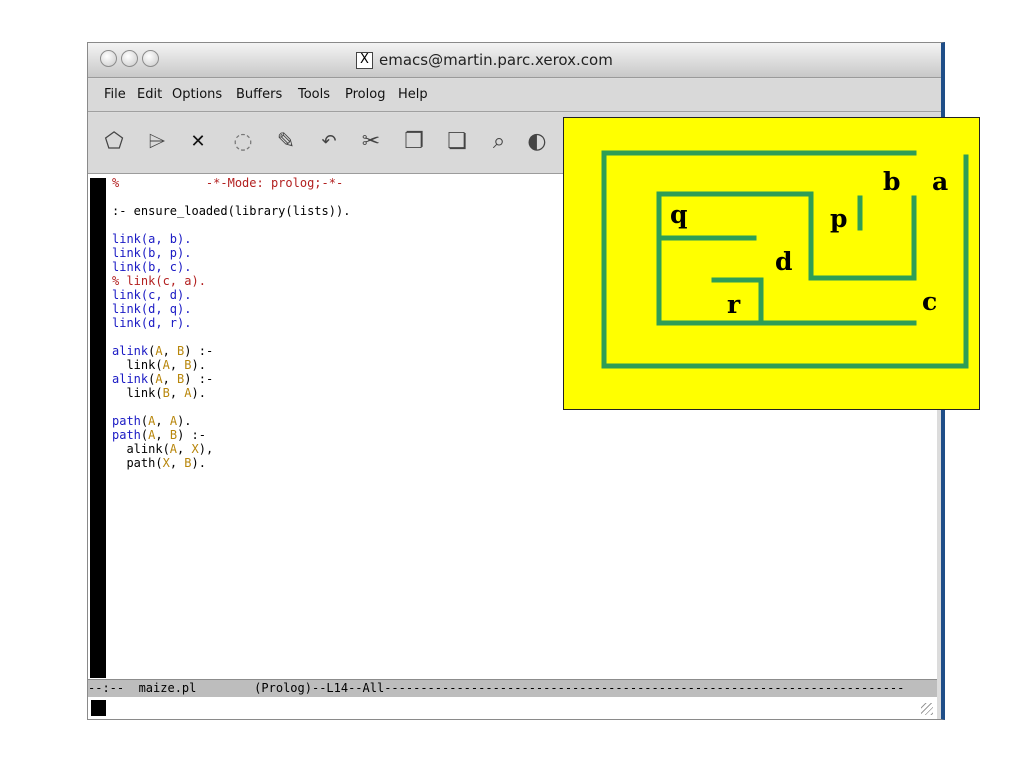 The width and height of the screenshot is (1024, 768). Describe the element at coordinates (929, 301) in the screenshot. I see `maze-label-c: c` at that location.